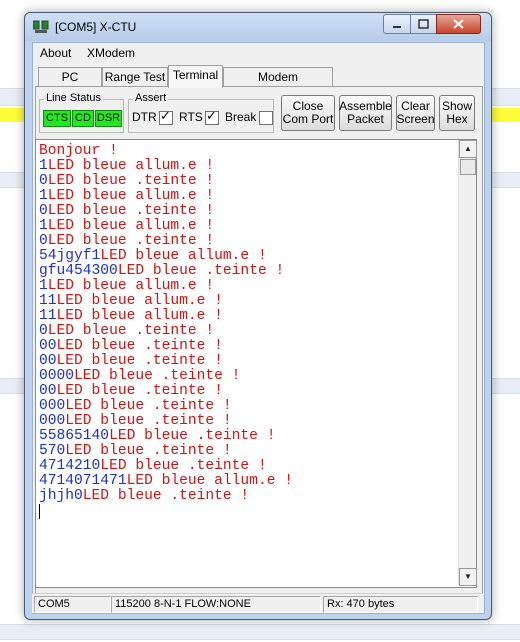 This screenshot has height=642, width=520. What do you see at coordinates (397, 27) in the screenshot?
I see `minimize-icon` at bounding box center [397, 27].